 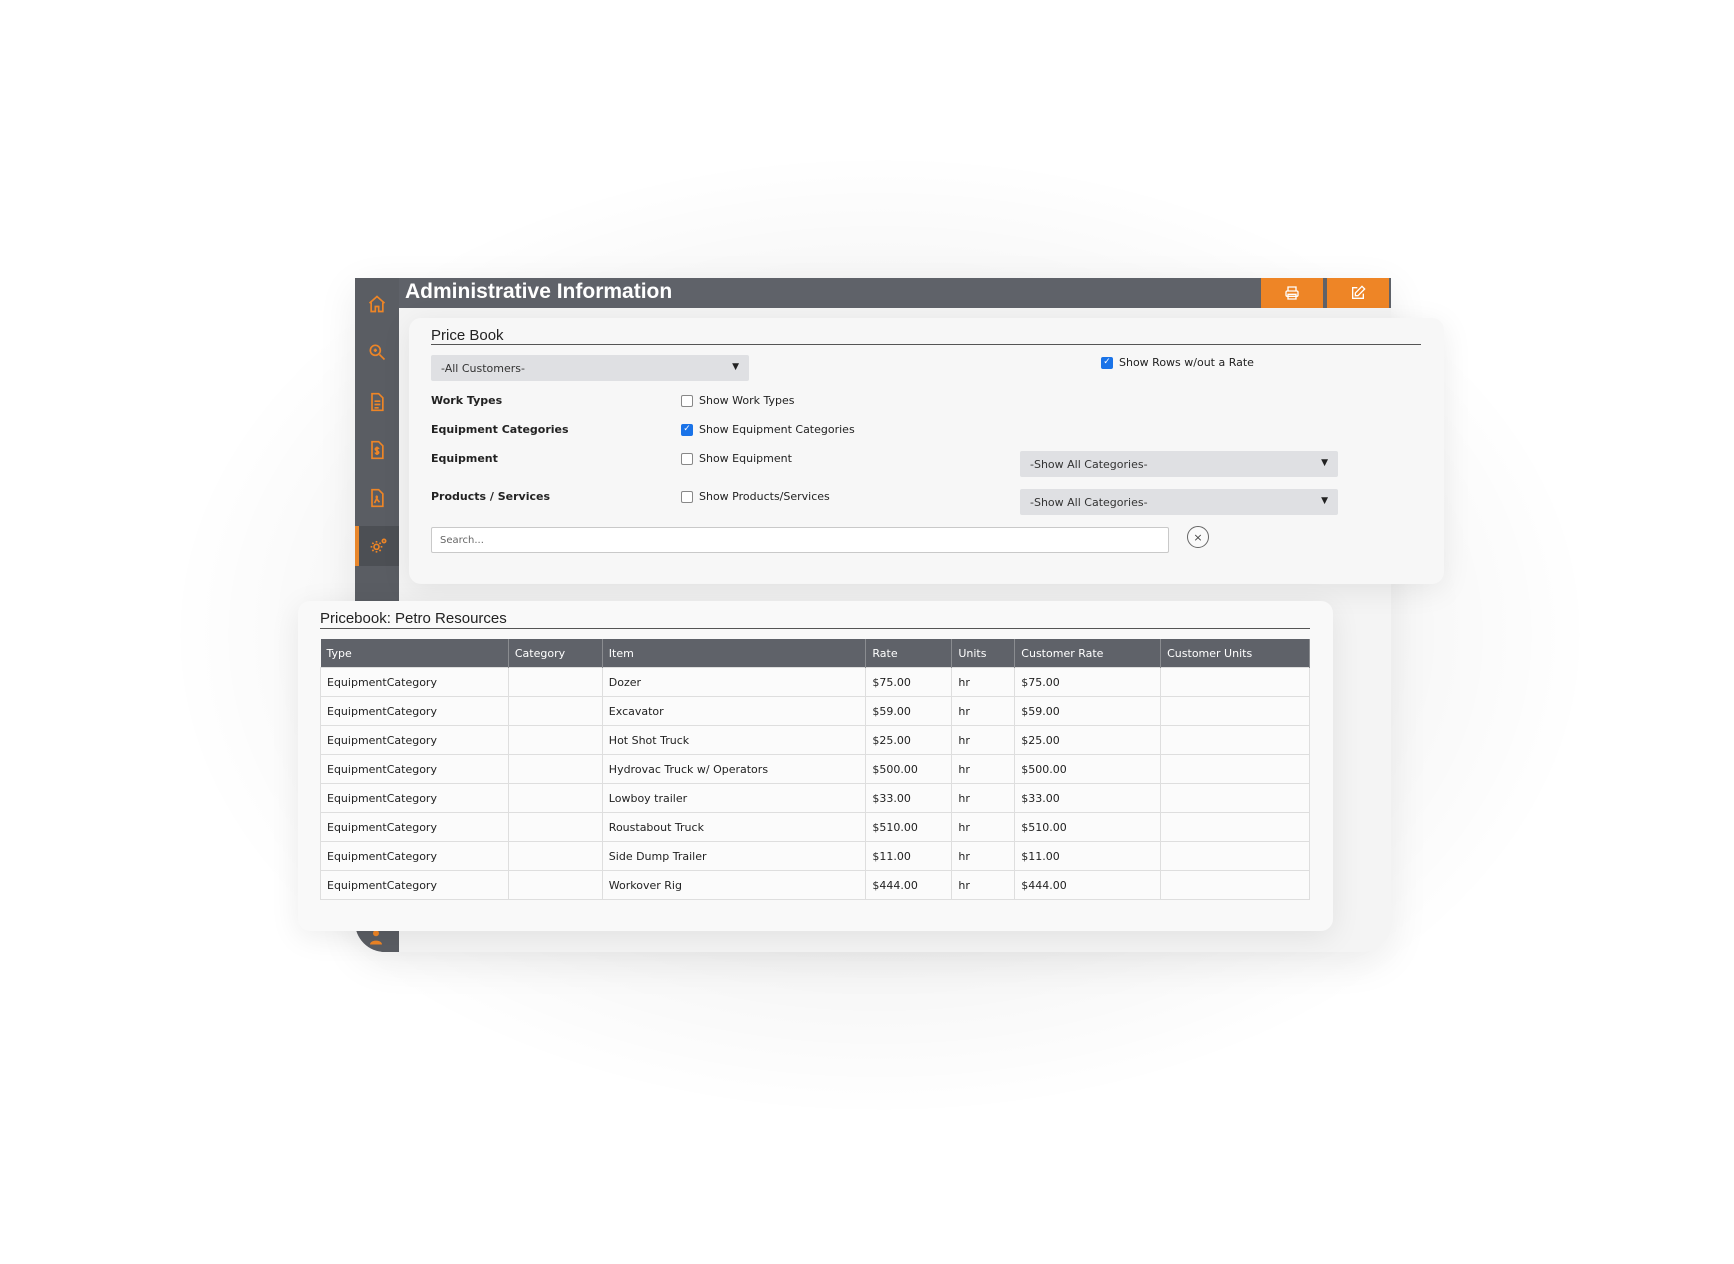 I want to click on cell-item: Hot Shot Truck, so click(x=734, y=740).